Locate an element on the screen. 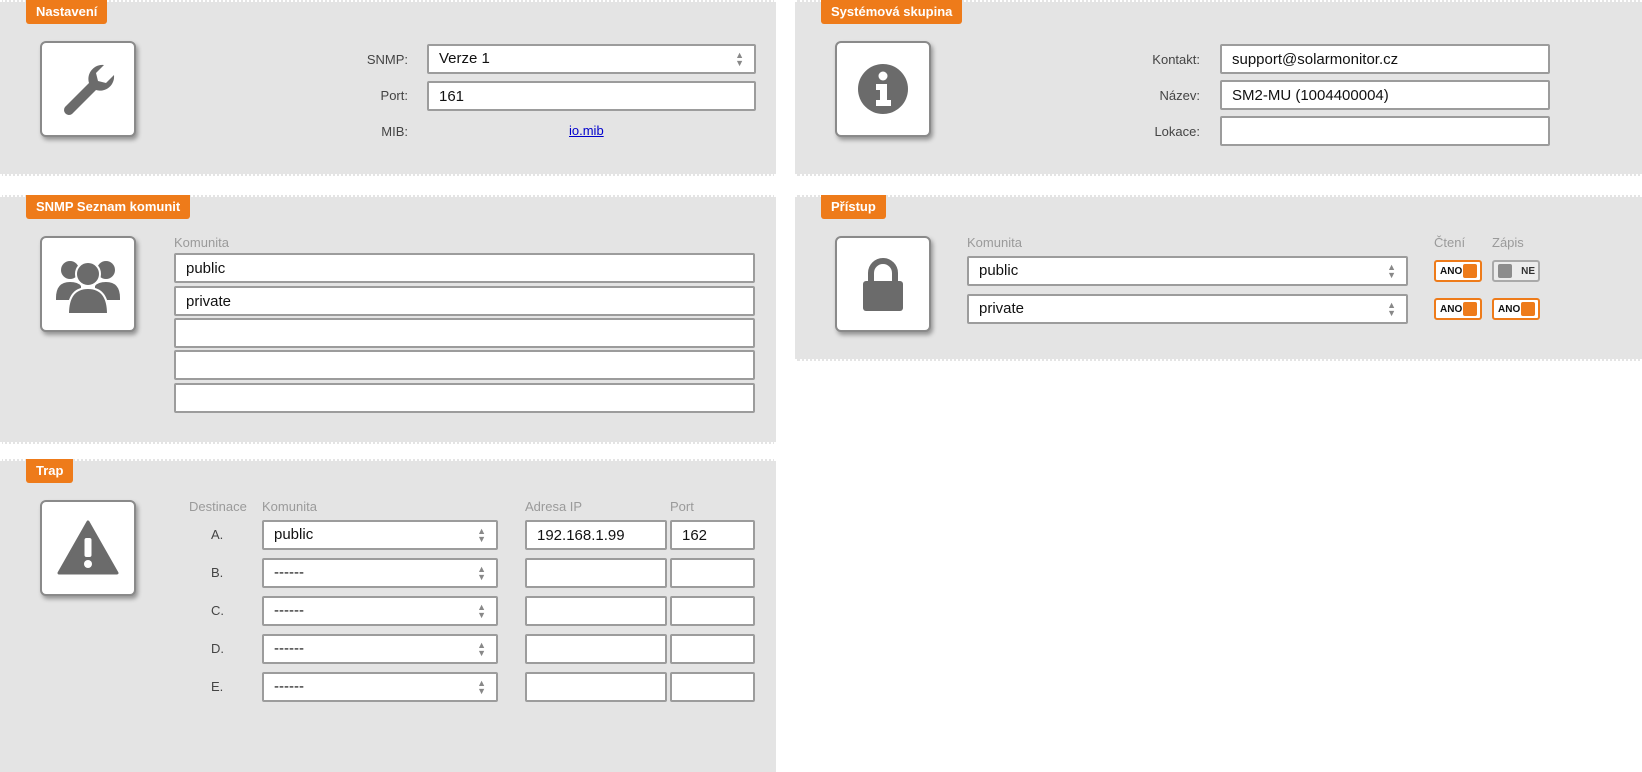 The height and width of the screenshot is (772, 1642). trap-title: Trap is located at coordinates (50, 471).